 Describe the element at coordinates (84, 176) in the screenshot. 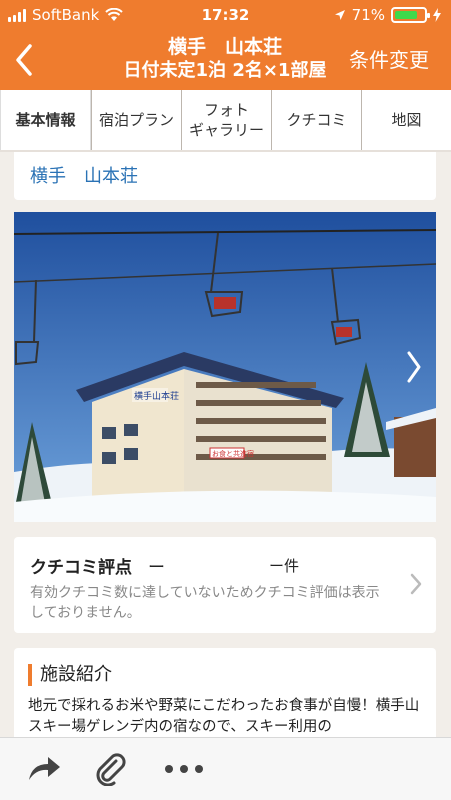

I see `hotel-name: 横手 山本荘` at that location.